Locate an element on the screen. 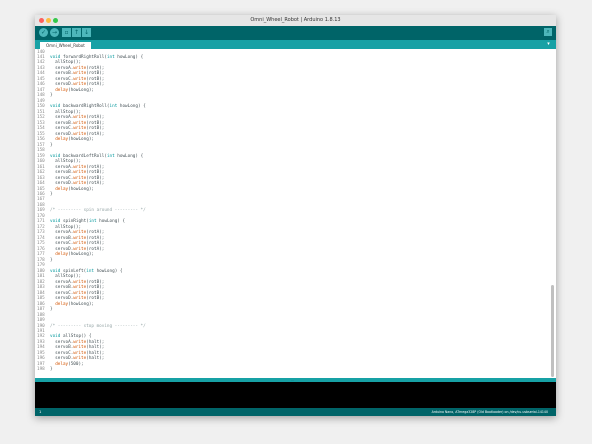 Image resolution: width=592 pixels, height=444 pixels. upload-button: → is located at coordinates (54, 32).